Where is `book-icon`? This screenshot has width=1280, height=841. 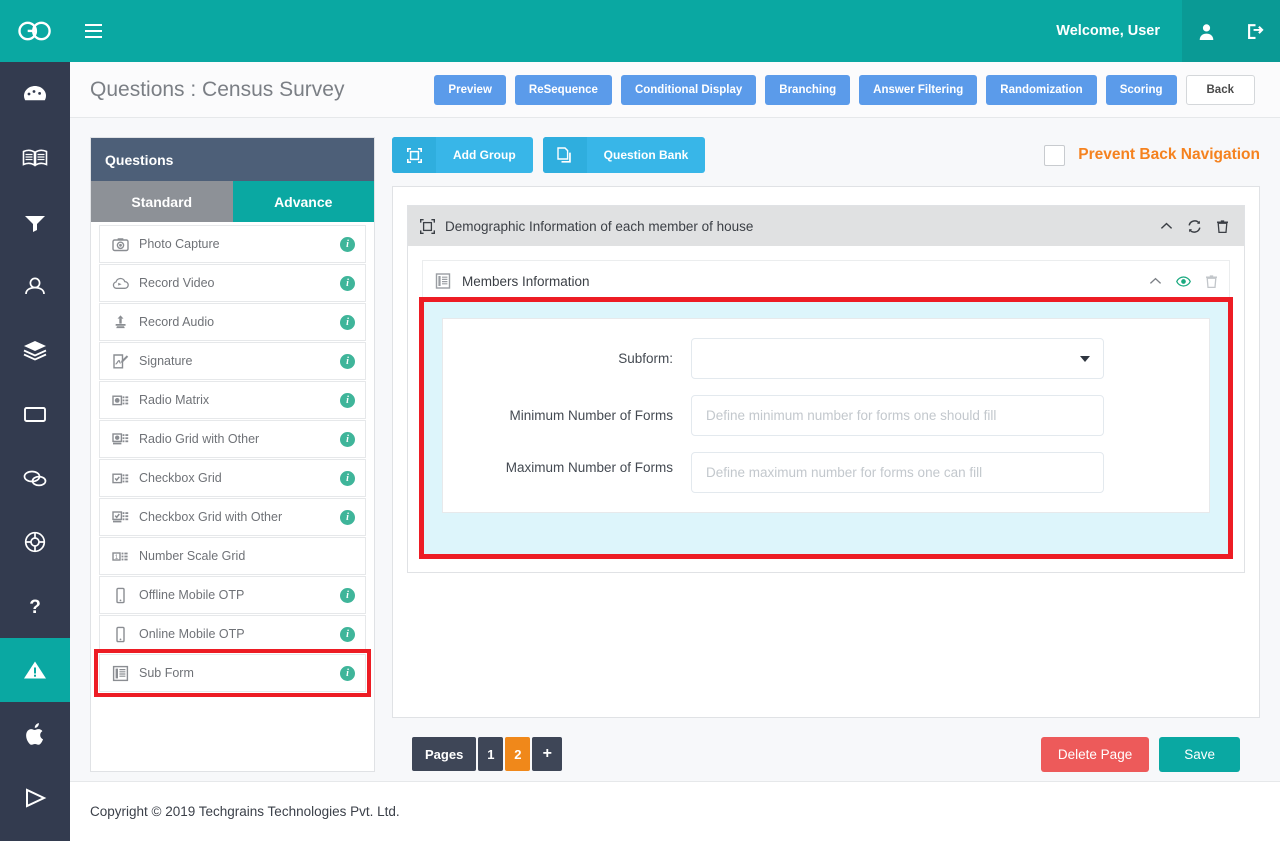 book-icon is located at coordinates (35, 158).